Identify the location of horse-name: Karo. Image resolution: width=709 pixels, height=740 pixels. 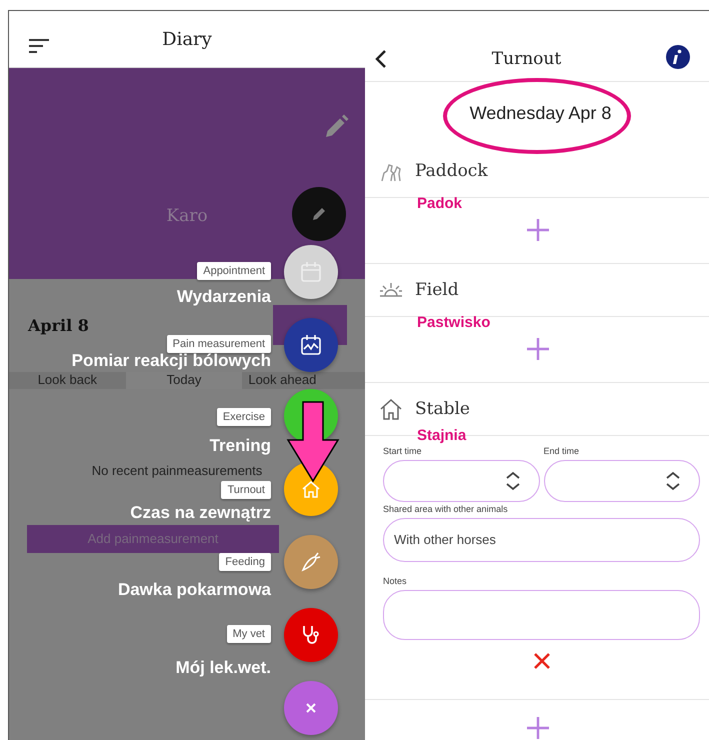
(187, 217).